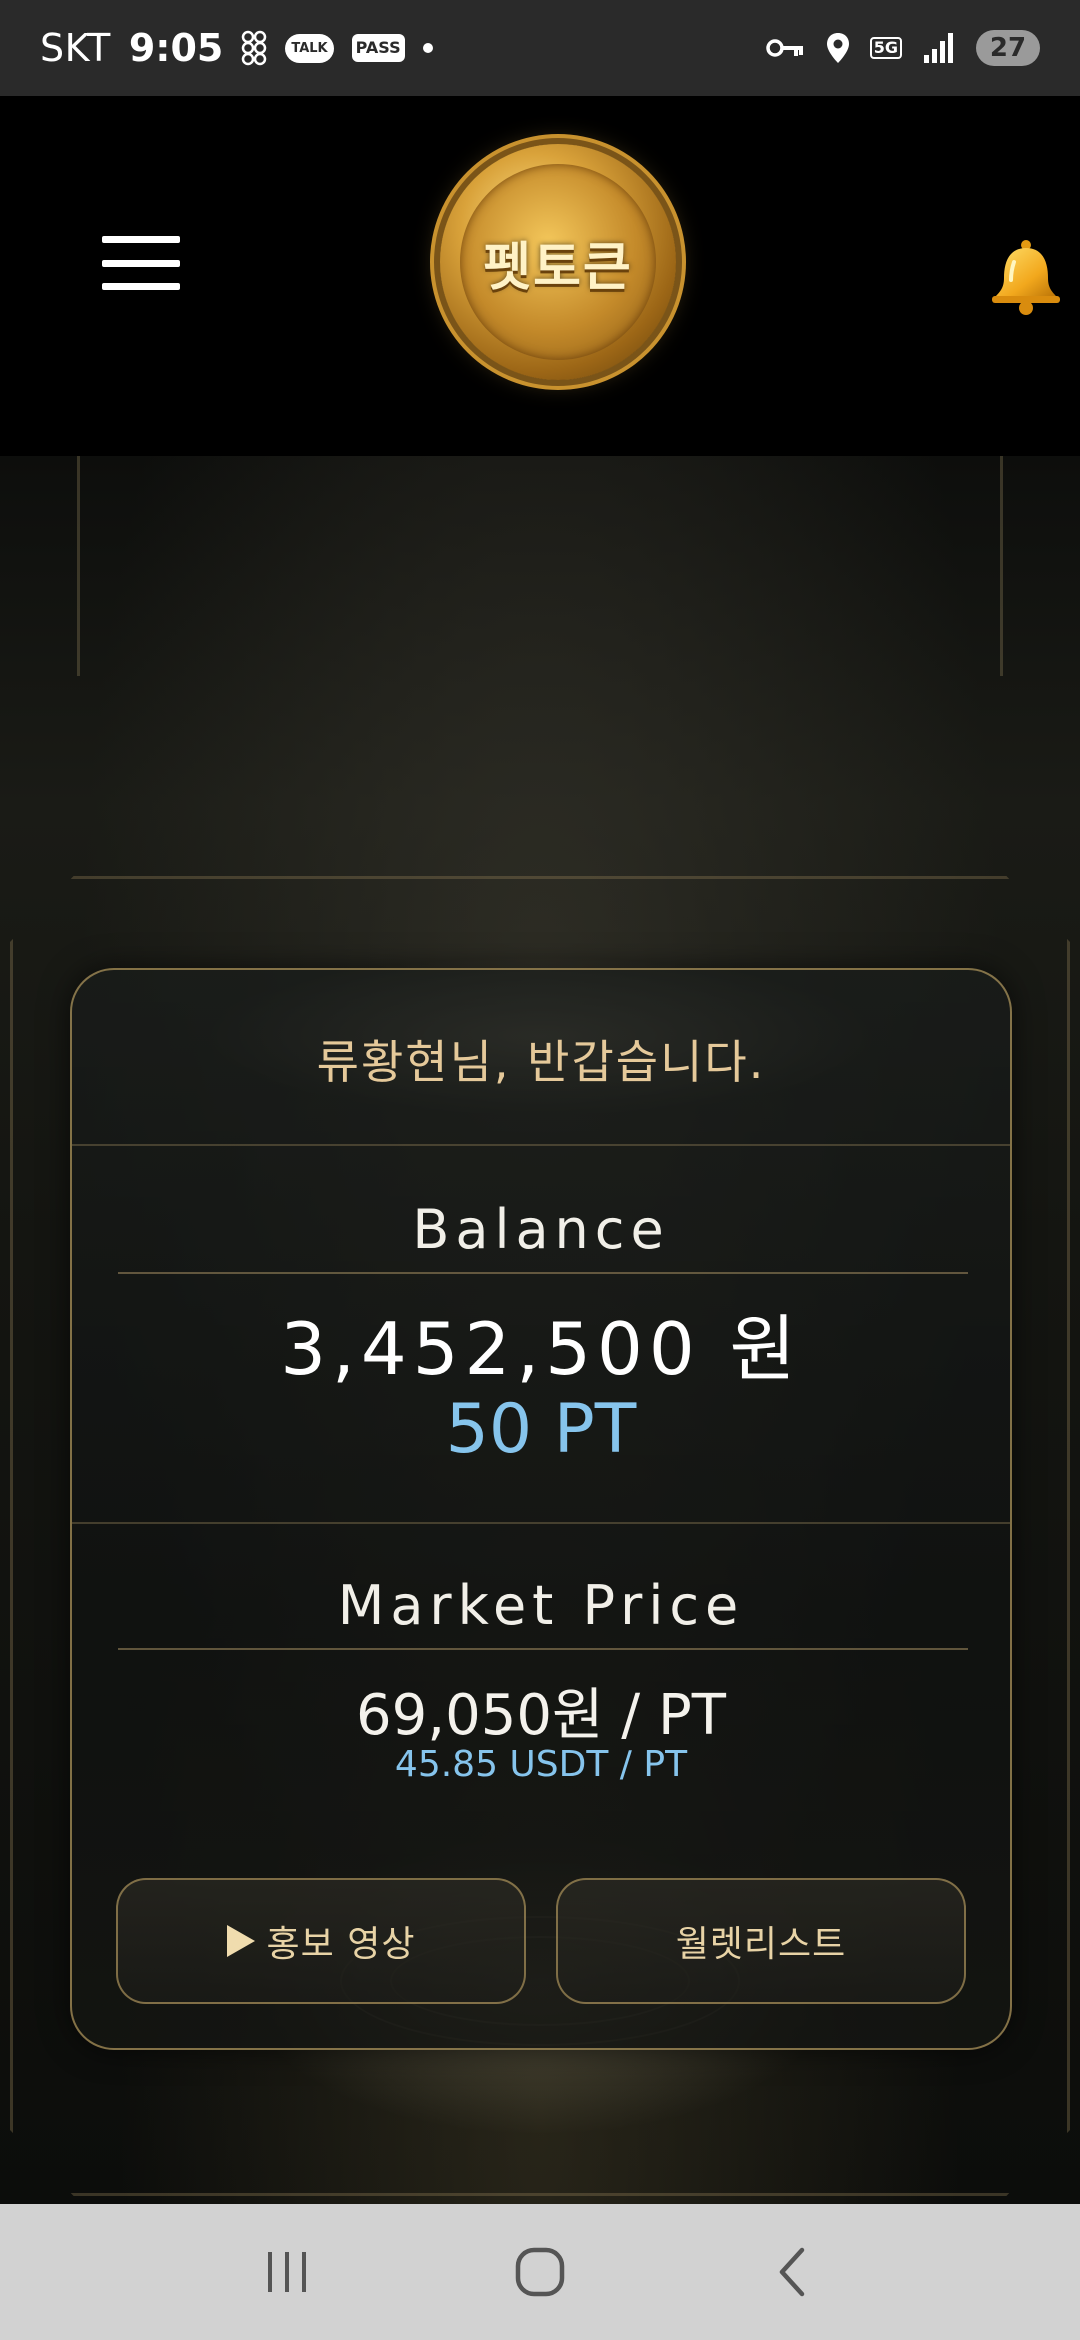  I want to click on decorative-frame-left, so click(40, 566).